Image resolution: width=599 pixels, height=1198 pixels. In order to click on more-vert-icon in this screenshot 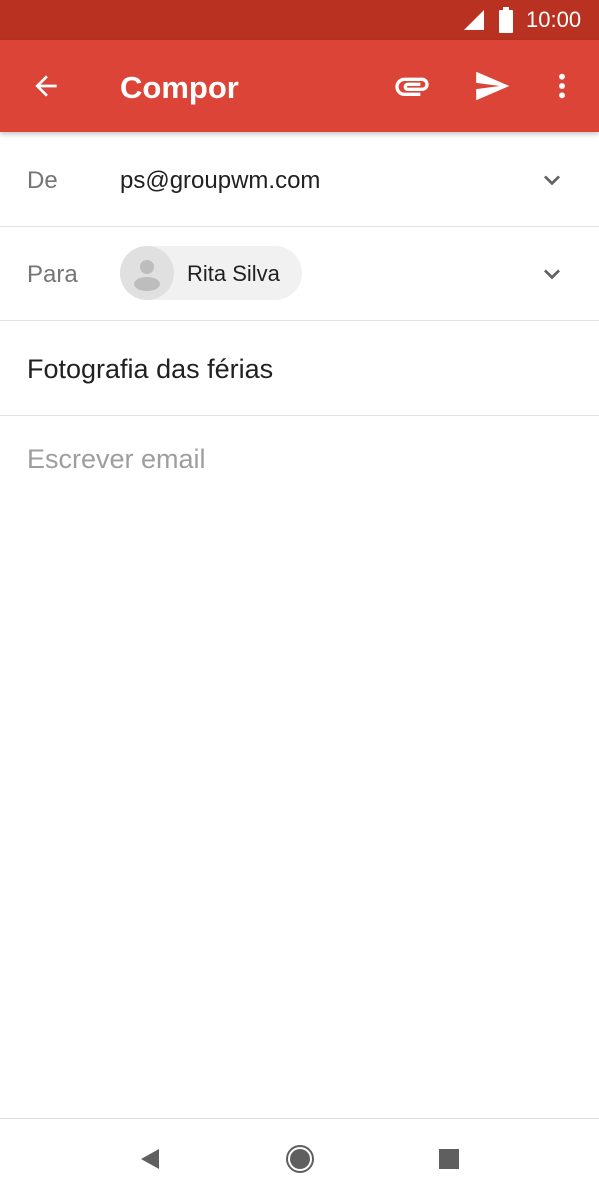, I will do `click(562, 86)`.